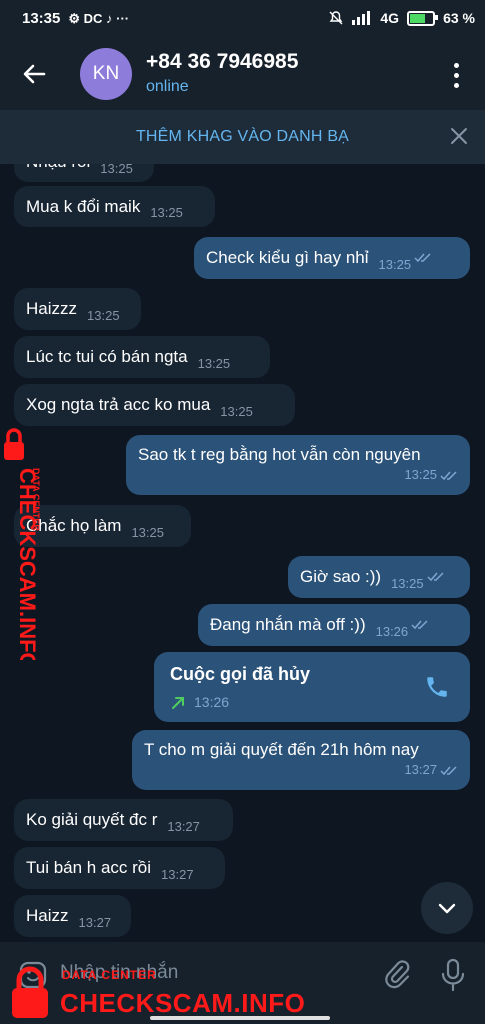 The image size is (485, 1024). I want to click on watermark-vertical-logo: CHECKSCAM.INFO DATA CENTER, so click(22, 544).